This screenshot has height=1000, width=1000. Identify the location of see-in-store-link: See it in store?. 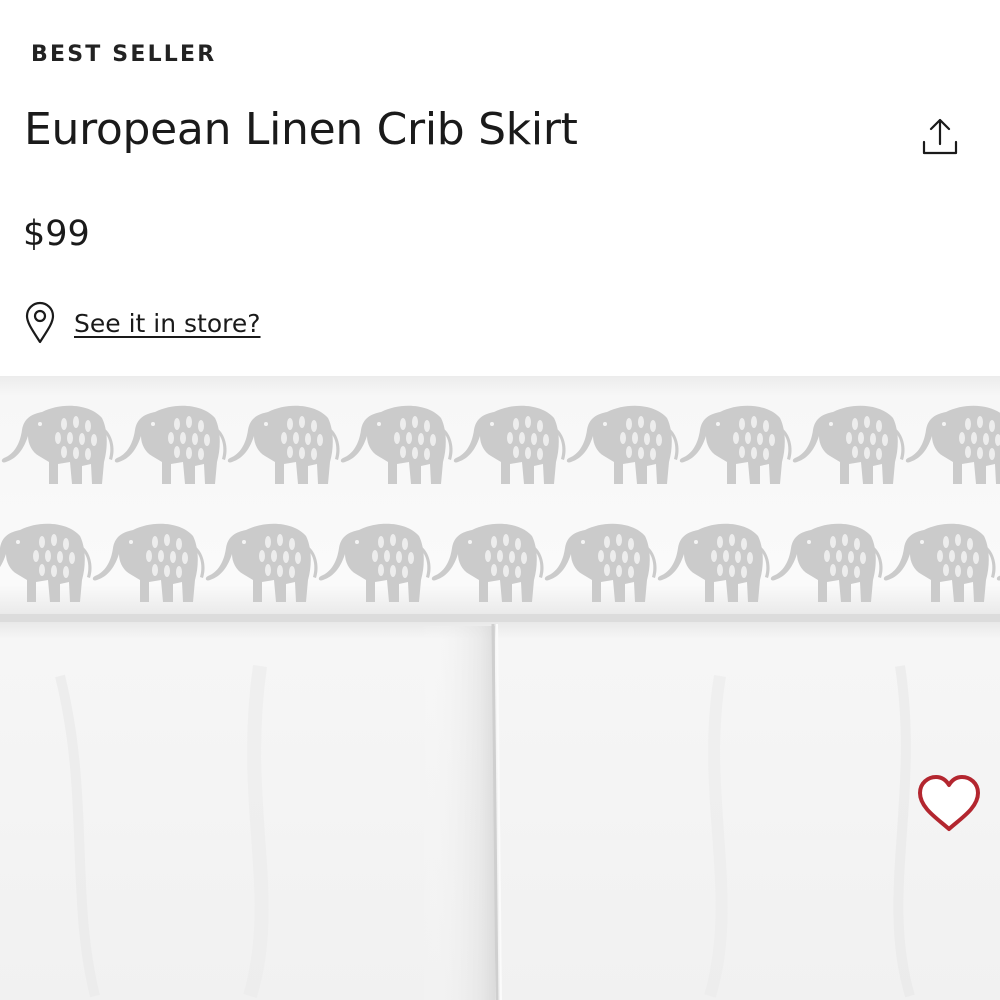
(167, 323).